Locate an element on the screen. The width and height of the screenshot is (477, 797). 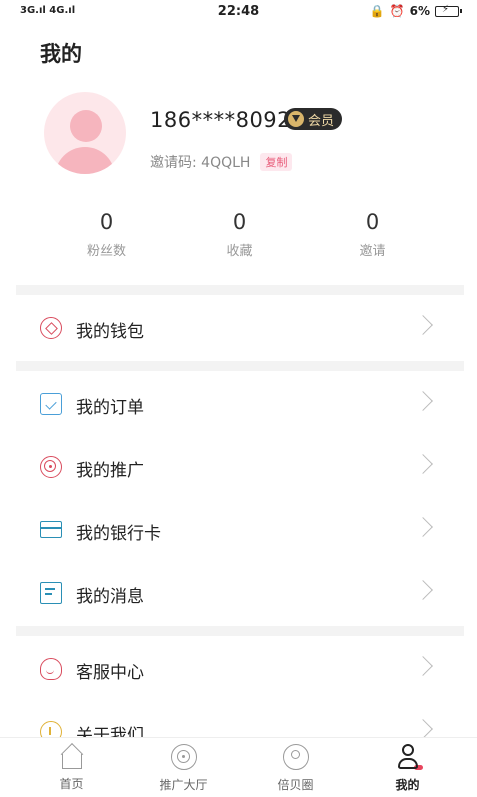
message-icon is located at coordinates (51, 593).